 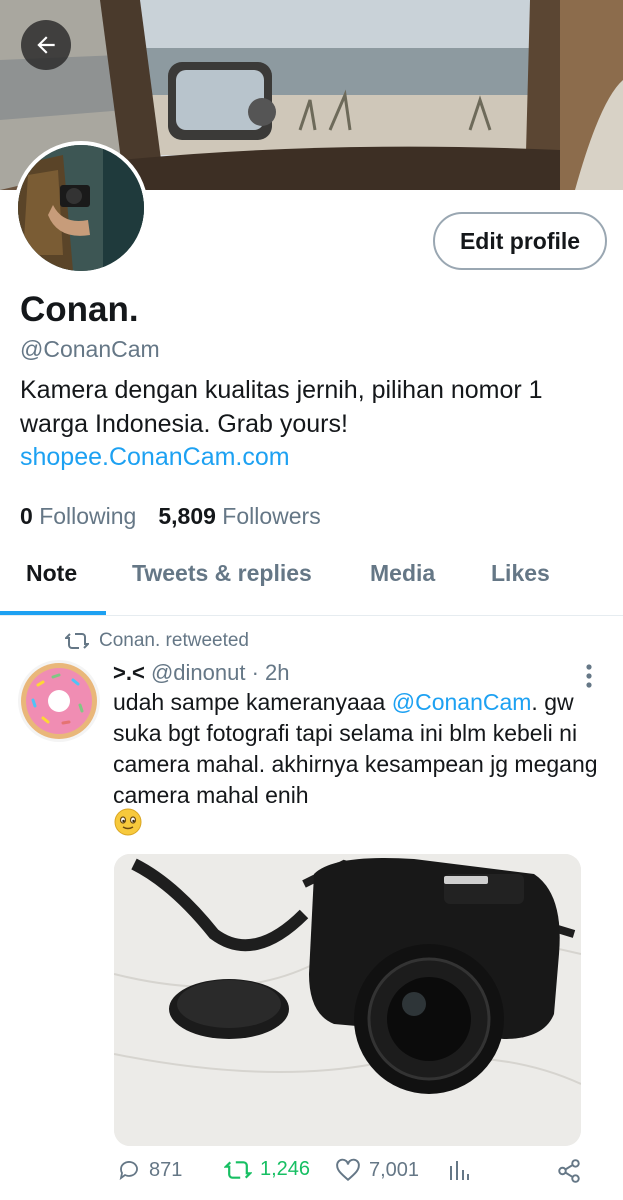 I want to click on like-icon, so click(x=348, y=1170).